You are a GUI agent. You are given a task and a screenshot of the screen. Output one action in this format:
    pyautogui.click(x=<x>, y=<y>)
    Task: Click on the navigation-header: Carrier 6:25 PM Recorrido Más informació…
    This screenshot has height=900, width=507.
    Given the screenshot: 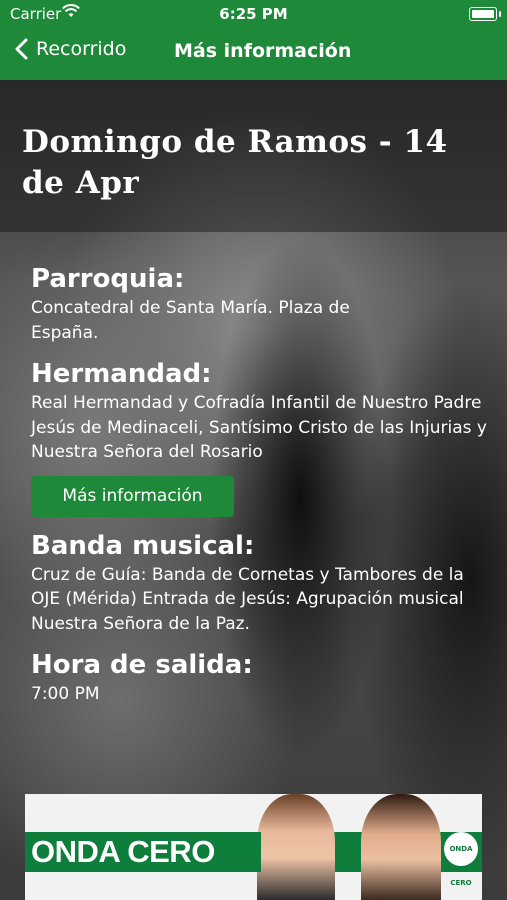 What is the action you would take?
    pyautogui.click(x=253, y=40)
    